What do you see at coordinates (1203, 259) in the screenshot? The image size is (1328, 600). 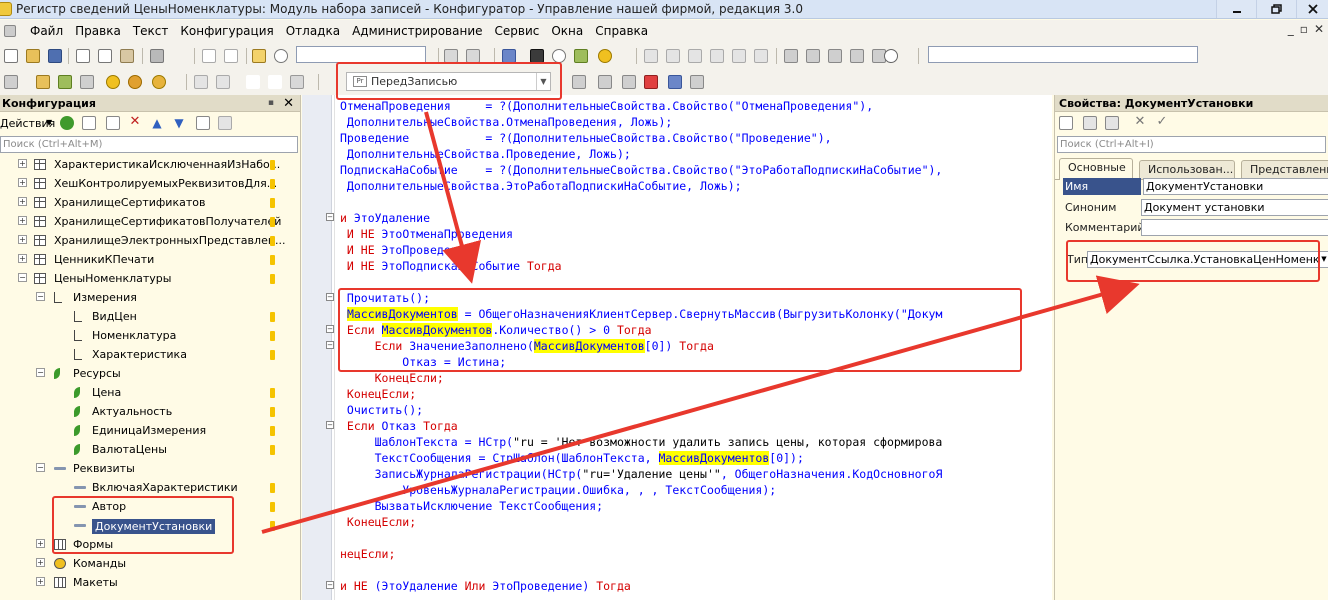 I see `type-field: ДокументСсылка.УстановкаЦенНоменклат` at bounding box center [1203, 259].